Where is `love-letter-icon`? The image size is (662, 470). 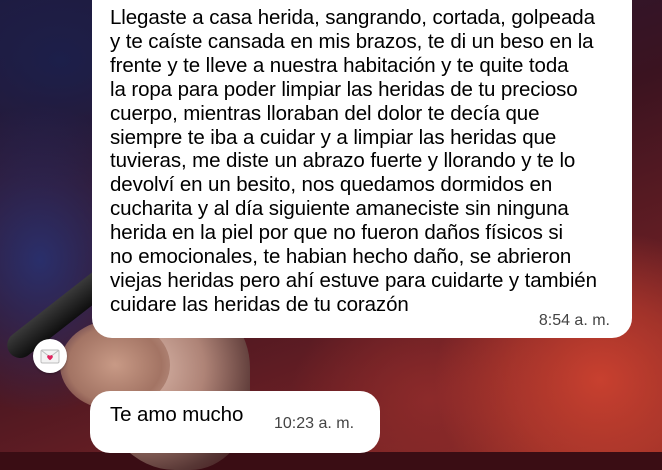 love-letter-icon is located at coordinates (50, 356).